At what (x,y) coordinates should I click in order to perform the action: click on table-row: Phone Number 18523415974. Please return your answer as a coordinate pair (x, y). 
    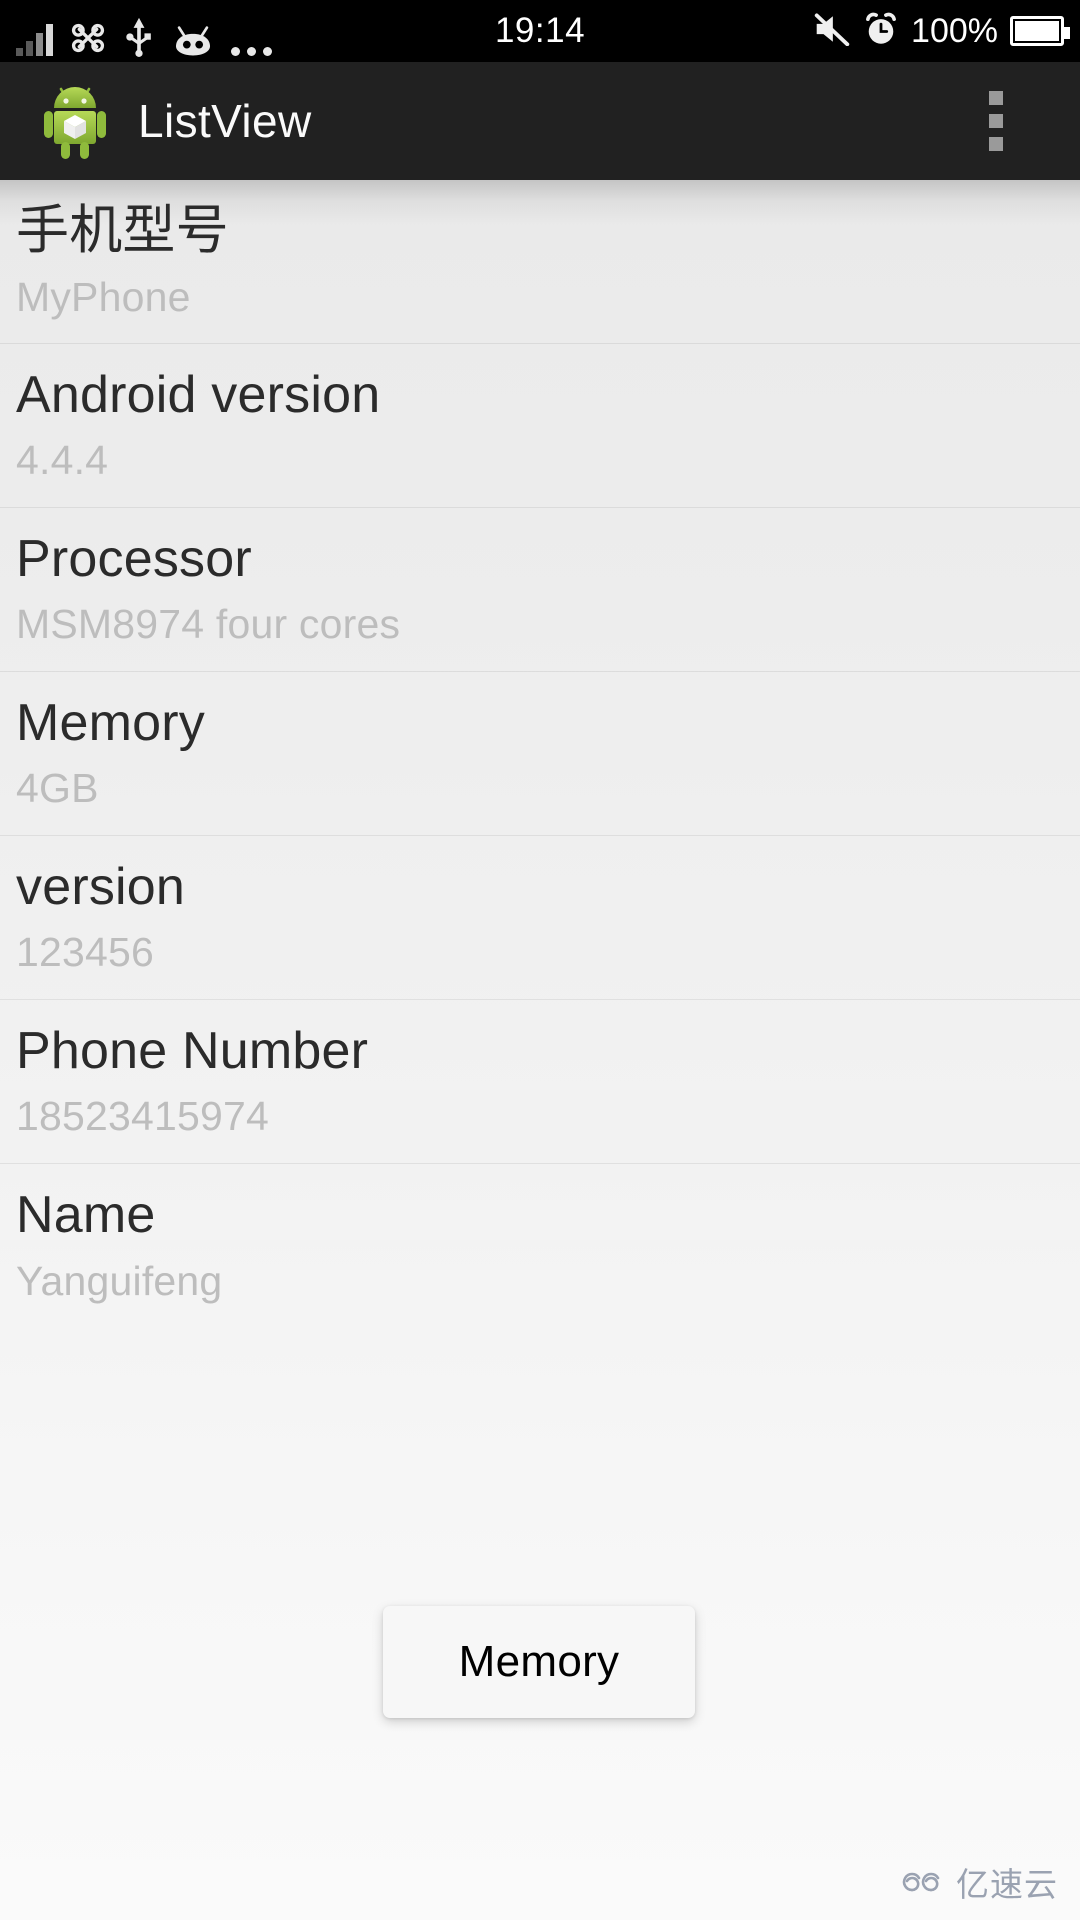
    Looking at the image, I should click on (540, 1082).